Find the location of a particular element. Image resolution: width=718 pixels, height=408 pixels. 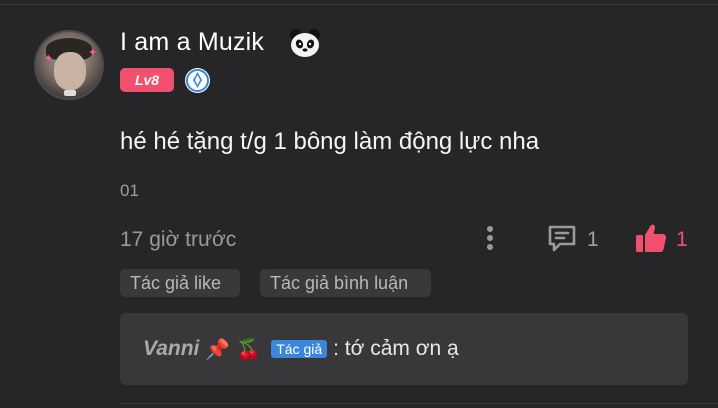

avatar-frame-tag is located at coordinates (70, 93).